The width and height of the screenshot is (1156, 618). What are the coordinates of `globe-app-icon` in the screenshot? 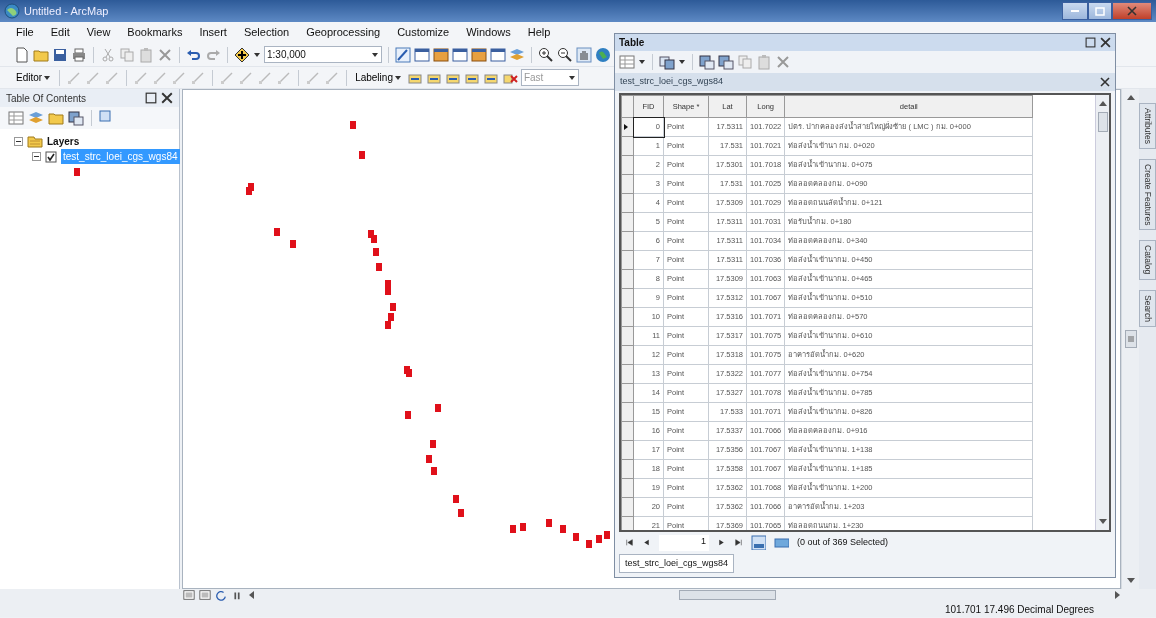 It's located at (12, 11).